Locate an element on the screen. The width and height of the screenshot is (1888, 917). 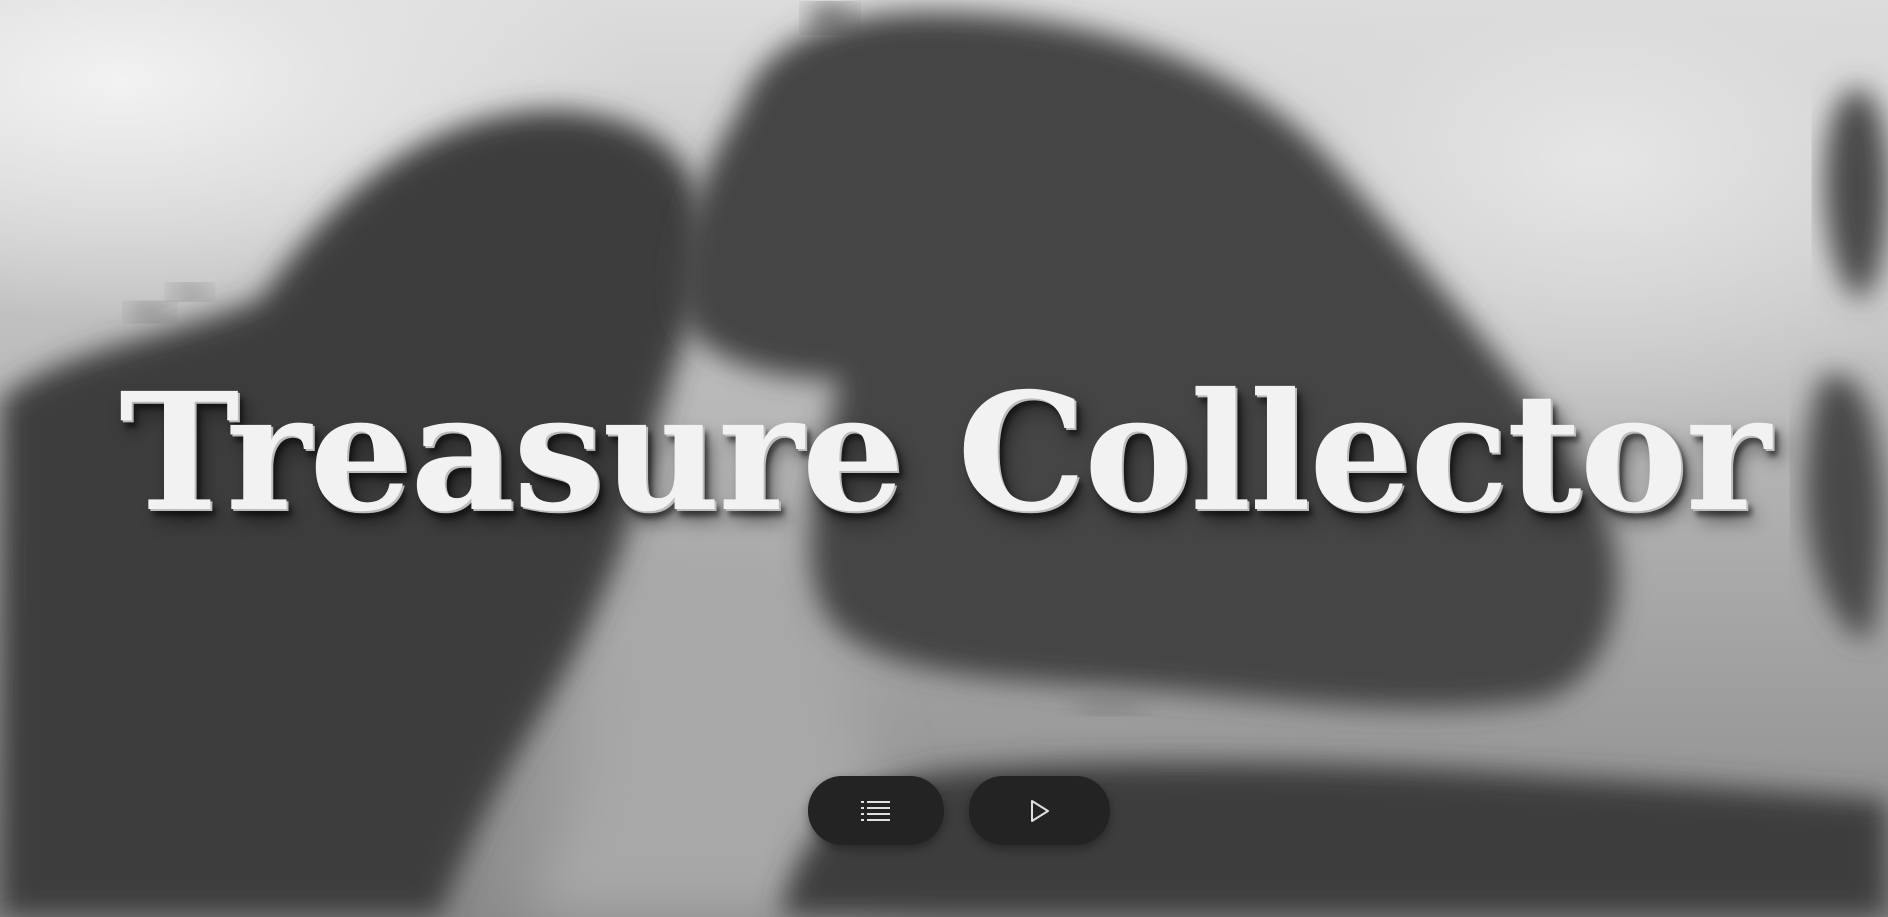
menu-controls is located at coordinates (944, 811).